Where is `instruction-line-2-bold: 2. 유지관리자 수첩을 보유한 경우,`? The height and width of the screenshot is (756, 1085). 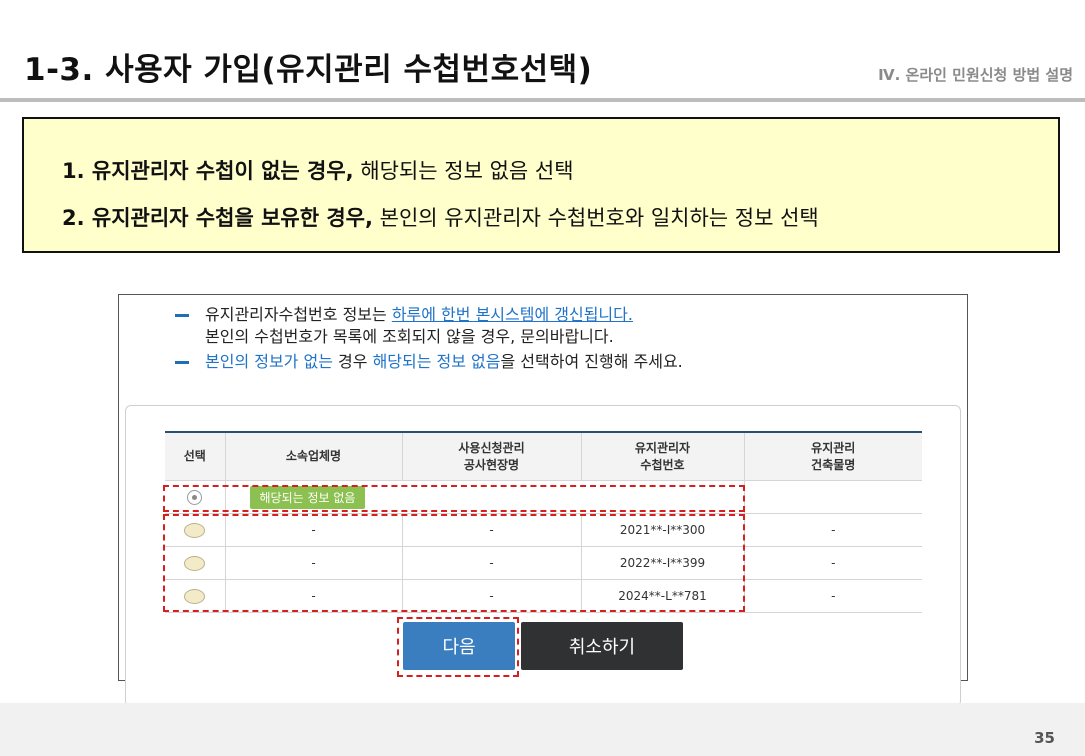
instruction-line-2-bold: 2. 유지관리자 수첩을 보유한 경우, is located at coordinates (217, 218).